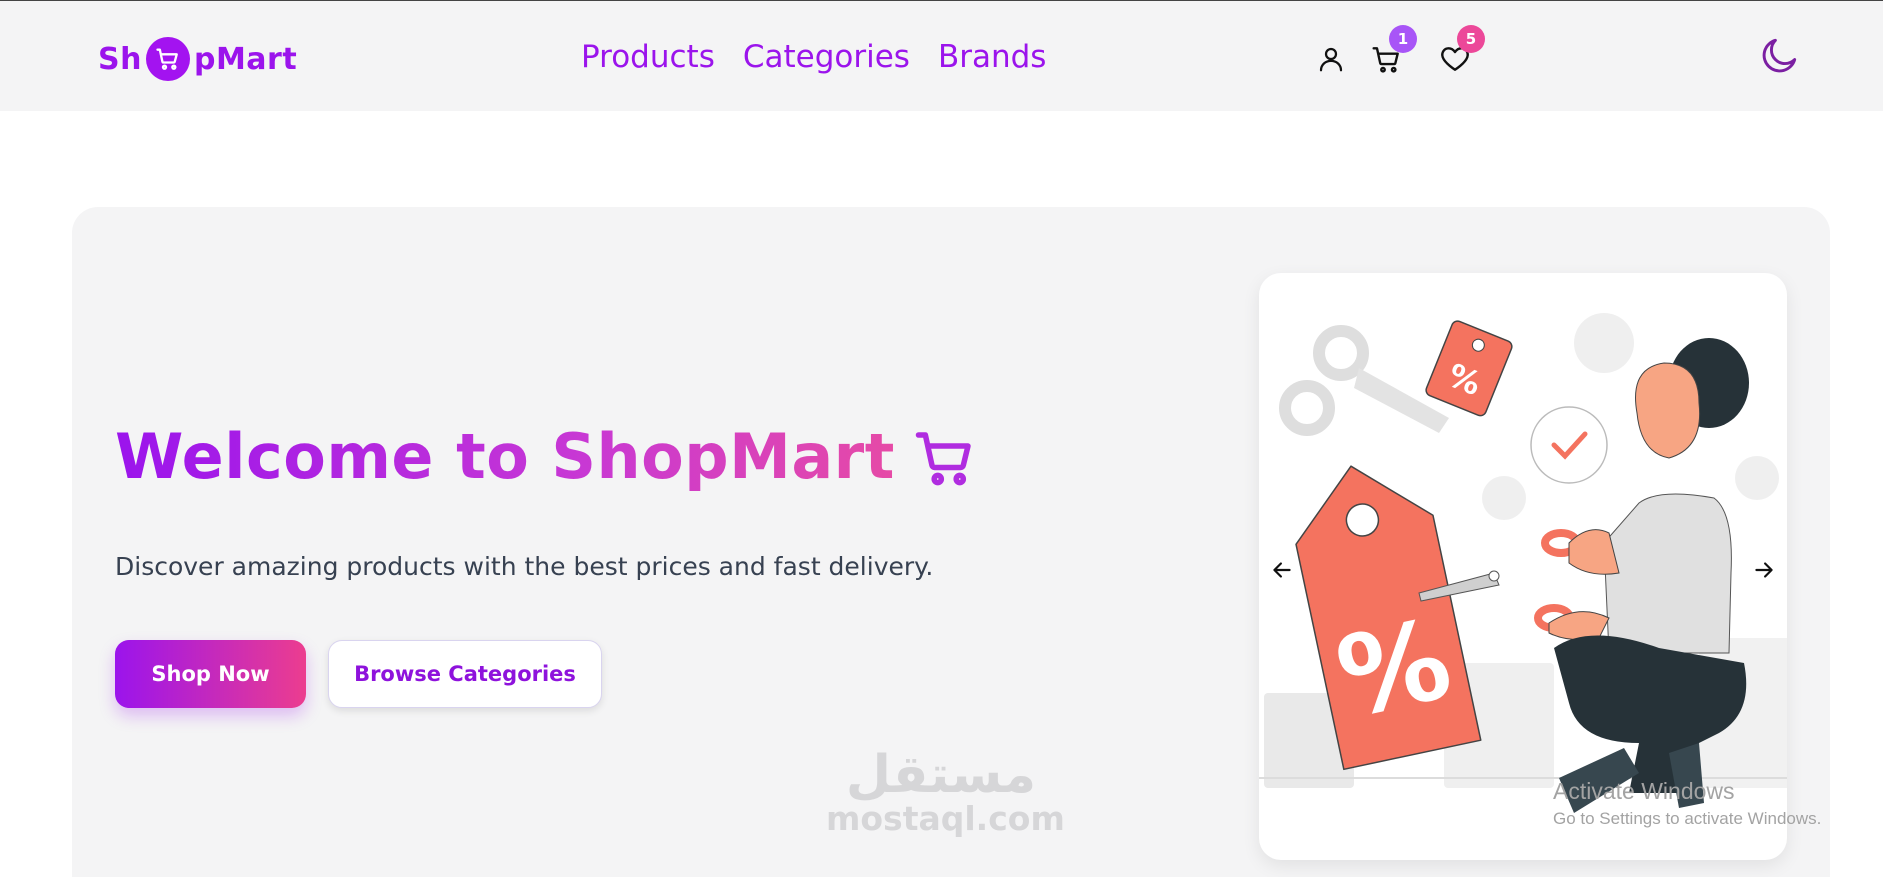 The width and height of the screenshot is (1883, 877). What do you see at coordinates (245, 59) in the screenshot?
I see `logo-text-end: pMart` at bounding box center [245, 59].